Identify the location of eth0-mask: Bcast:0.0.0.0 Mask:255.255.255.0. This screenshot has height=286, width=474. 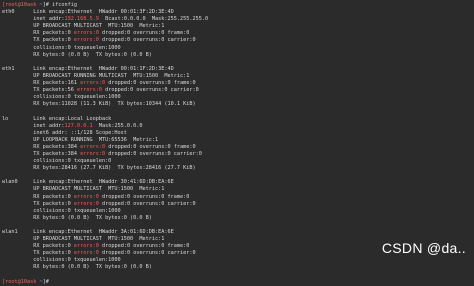
(153, 19).